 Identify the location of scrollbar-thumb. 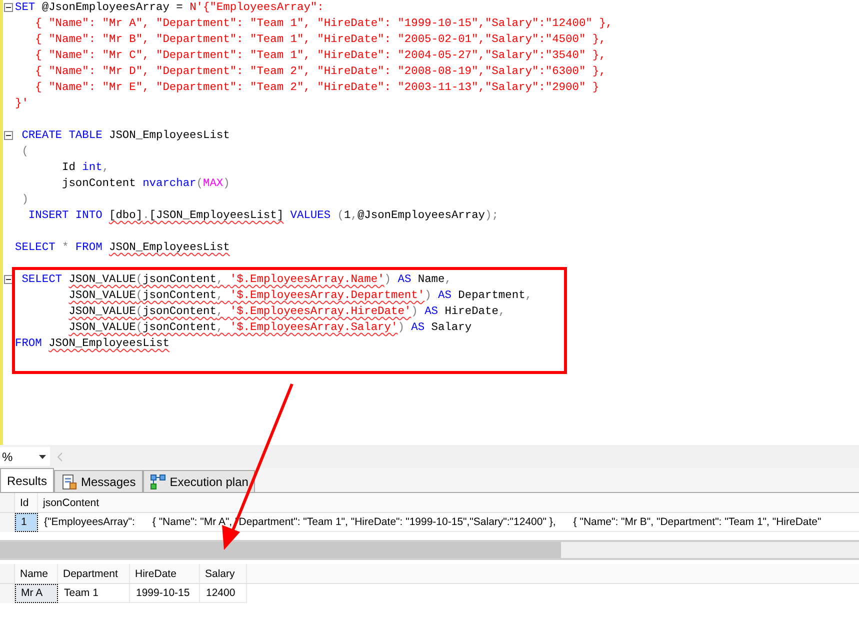
(280, 550).